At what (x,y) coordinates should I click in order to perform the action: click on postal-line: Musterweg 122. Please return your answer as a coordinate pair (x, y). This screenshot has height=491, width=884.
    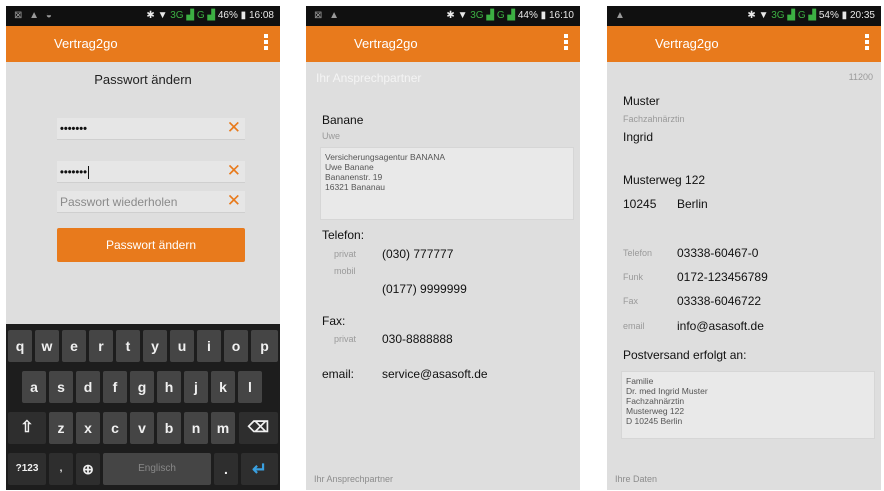
    Looking at the image, I should click on (655, 411).